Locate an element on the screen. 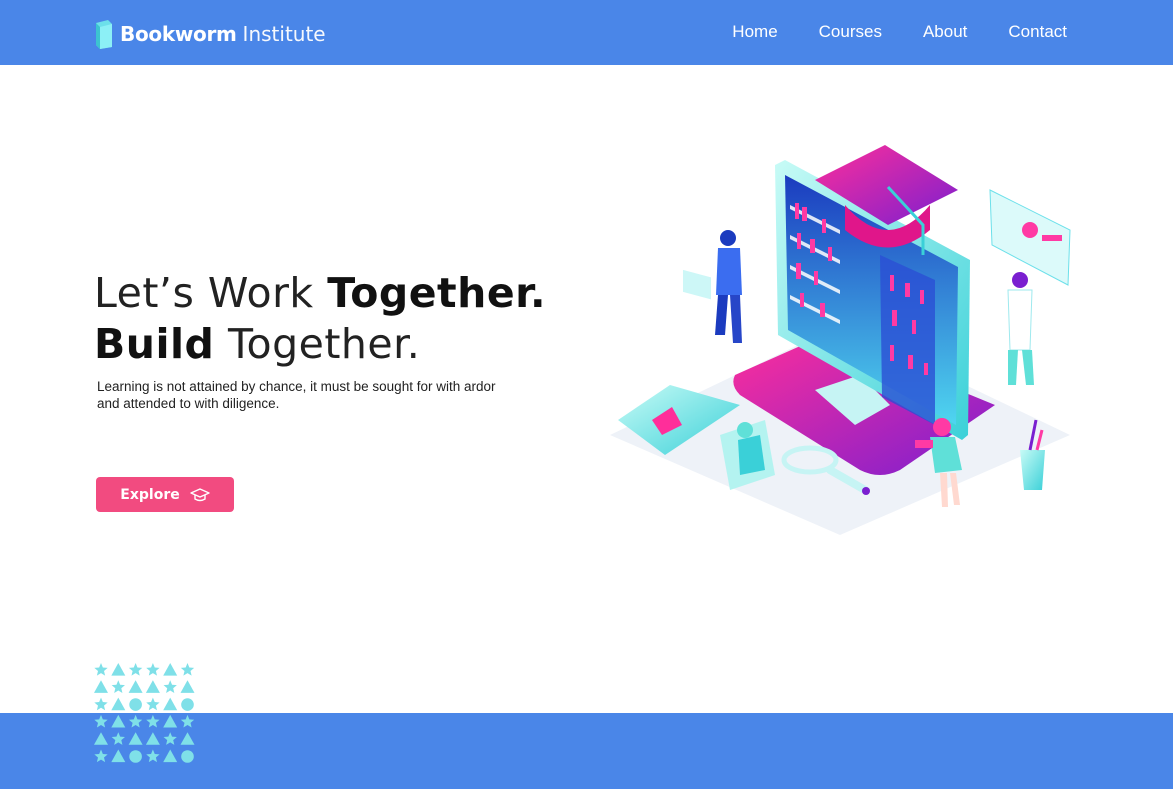 The image size is (1173, 789). bookshelf-right-panel is located at coordinates (907, 340).